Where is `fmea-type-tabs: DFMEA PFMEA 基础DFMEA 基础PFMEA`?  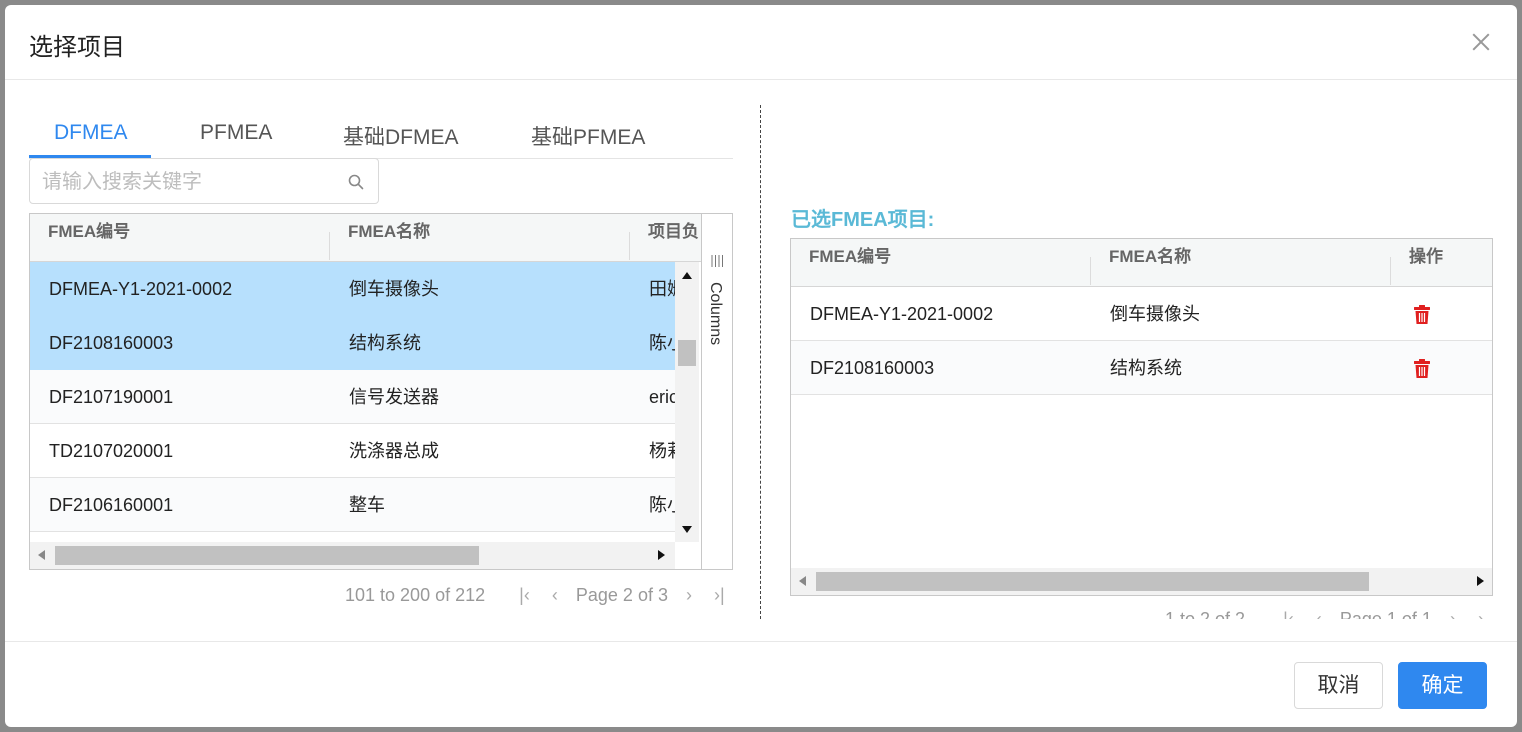
fmea-type-tabs: DFMEA PFMEA 基础DFMEA 基础PFMEA is located at coordinates (381, 134).